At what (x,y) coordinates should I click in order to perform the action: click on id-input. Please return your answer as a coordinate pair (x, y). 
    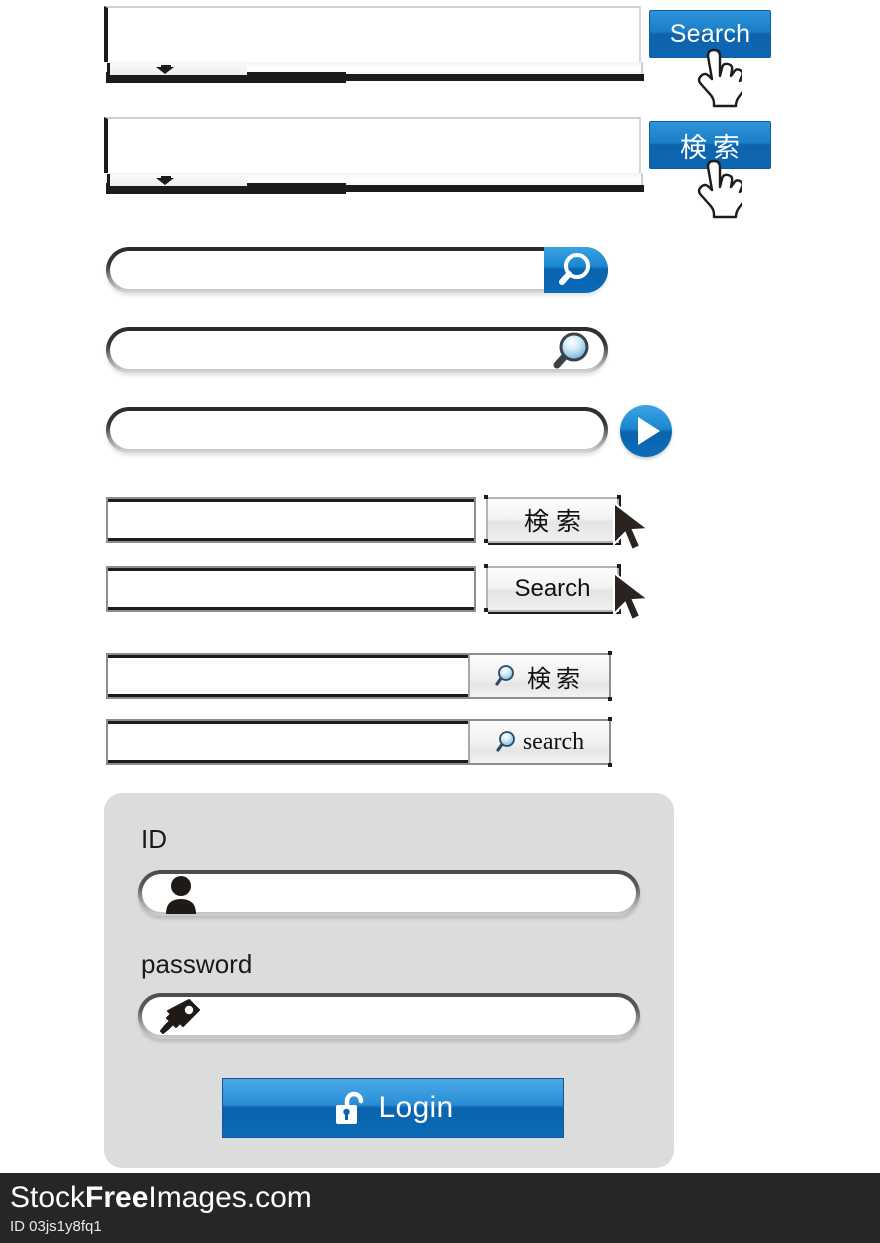
    Looking at the image, I should click on (389, 893).